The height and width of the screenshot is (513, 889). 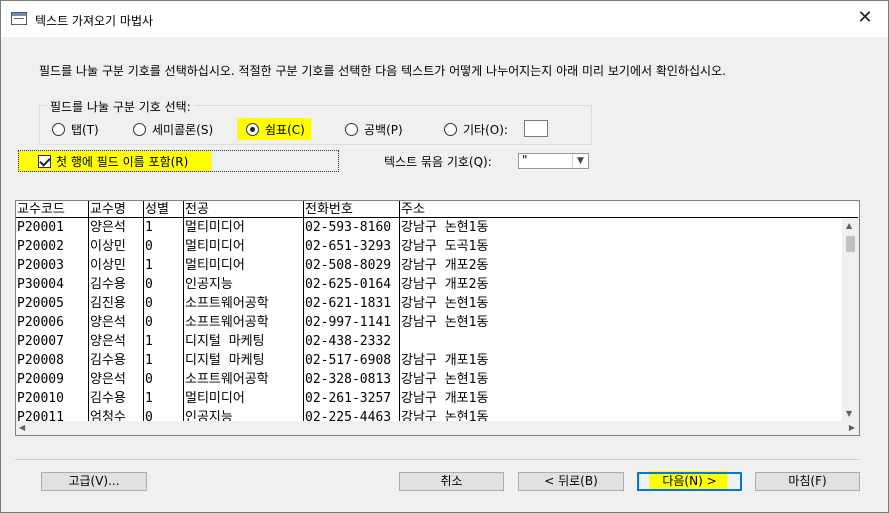 I want to click on vertical-scroll-thumb, so click(x=850, y=244).